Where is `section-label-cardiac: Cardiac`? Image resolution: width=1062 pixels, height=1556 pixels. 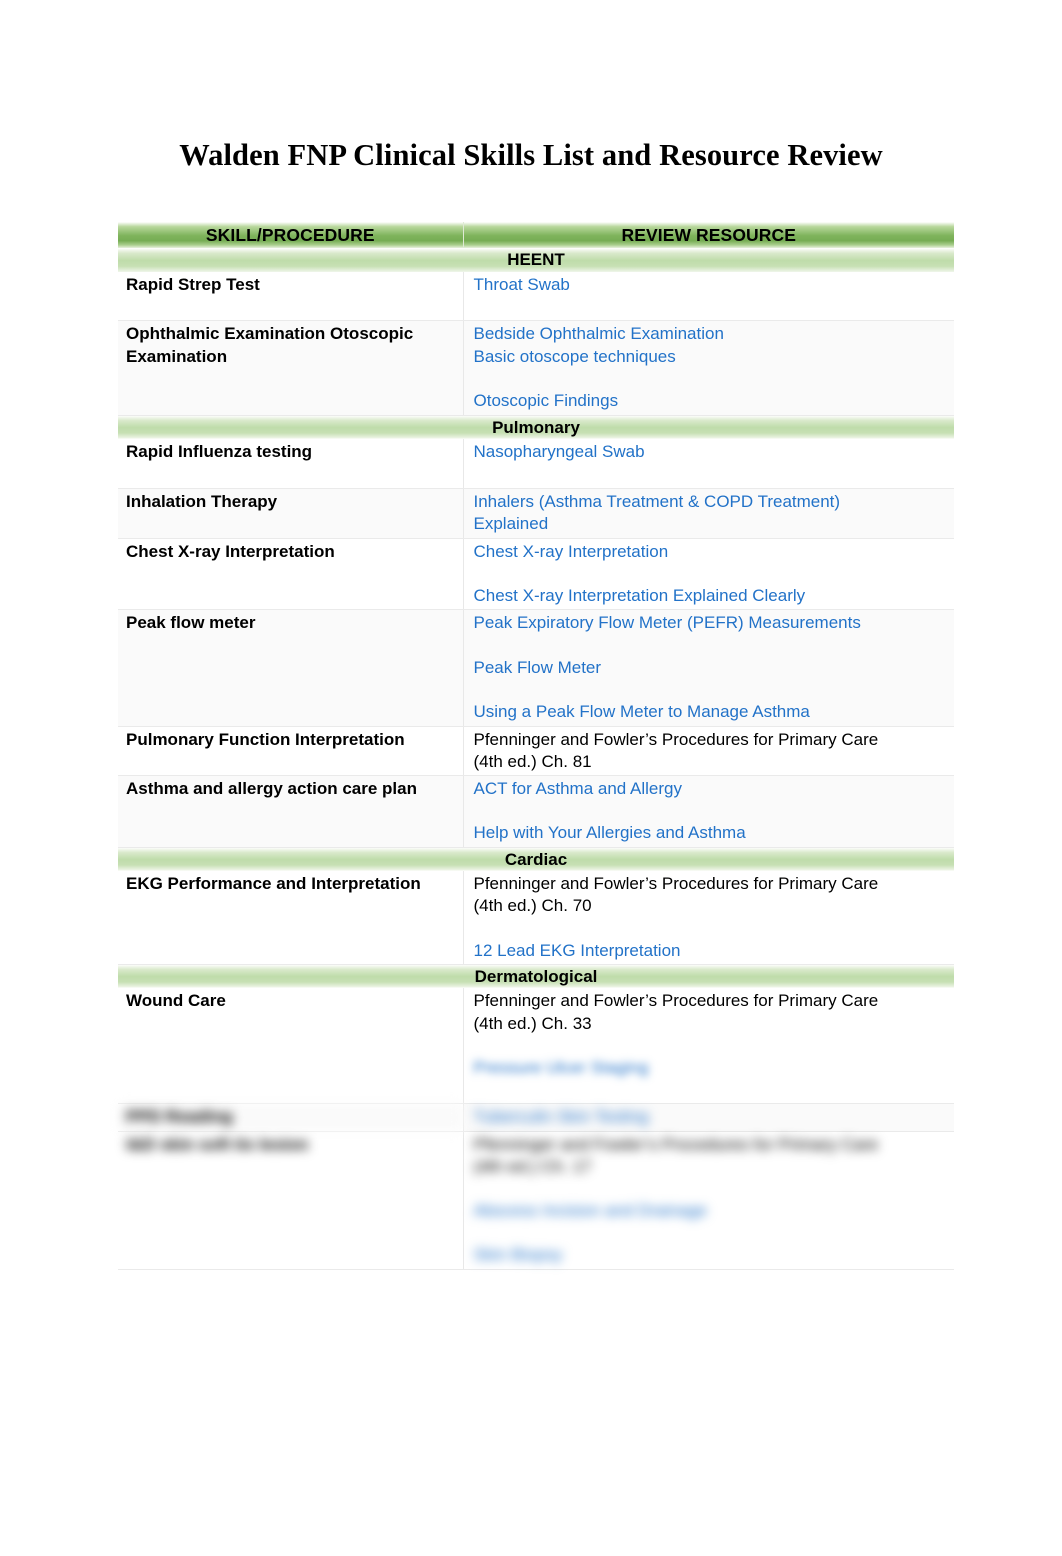
section-label-cardiac: Cardiac is located at coordinates (536, 859).